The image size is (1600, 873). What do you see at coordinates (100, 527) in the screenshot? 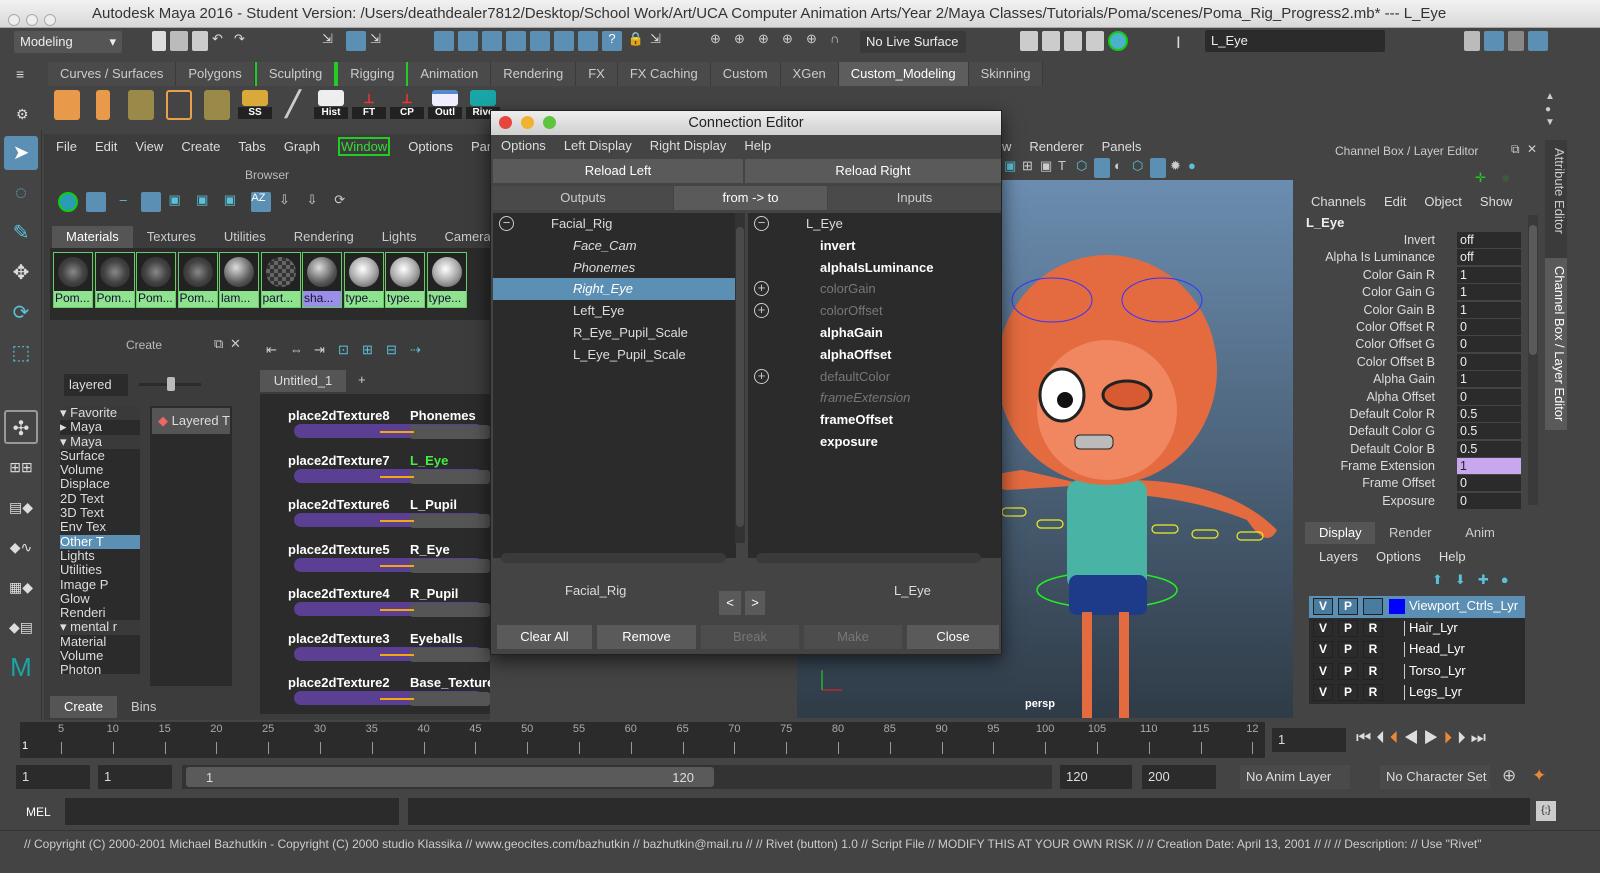
I see `create-tree-item: Env Tex` at bounding box center [100, 527].